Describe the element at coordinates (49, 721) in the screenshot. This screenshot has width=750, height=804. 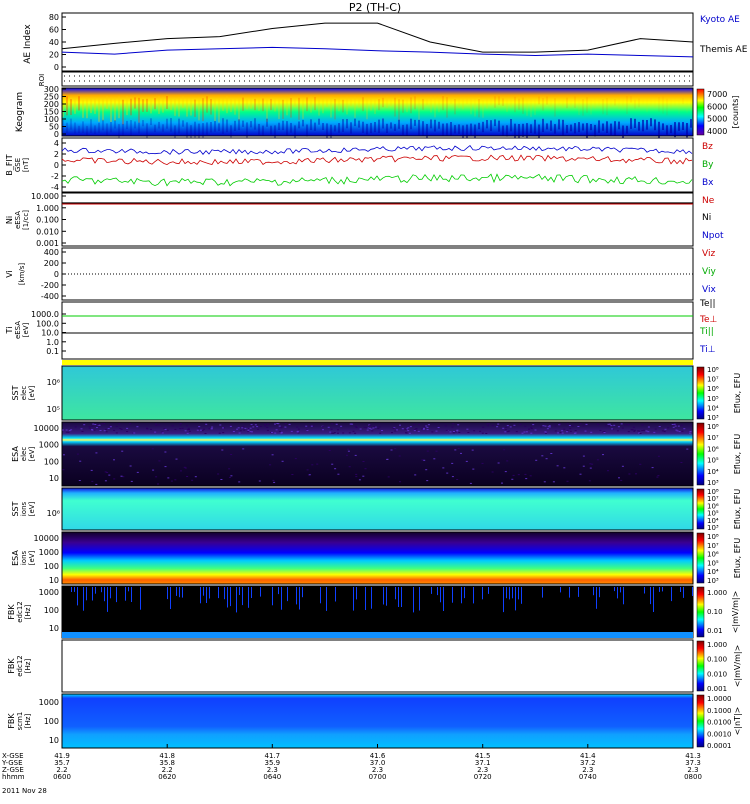
I see `fbk3-yticks: 1000 100 10` at that location.